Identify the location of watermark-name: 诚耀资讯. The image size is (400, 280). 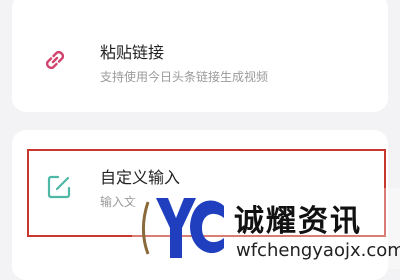
(298, 221).